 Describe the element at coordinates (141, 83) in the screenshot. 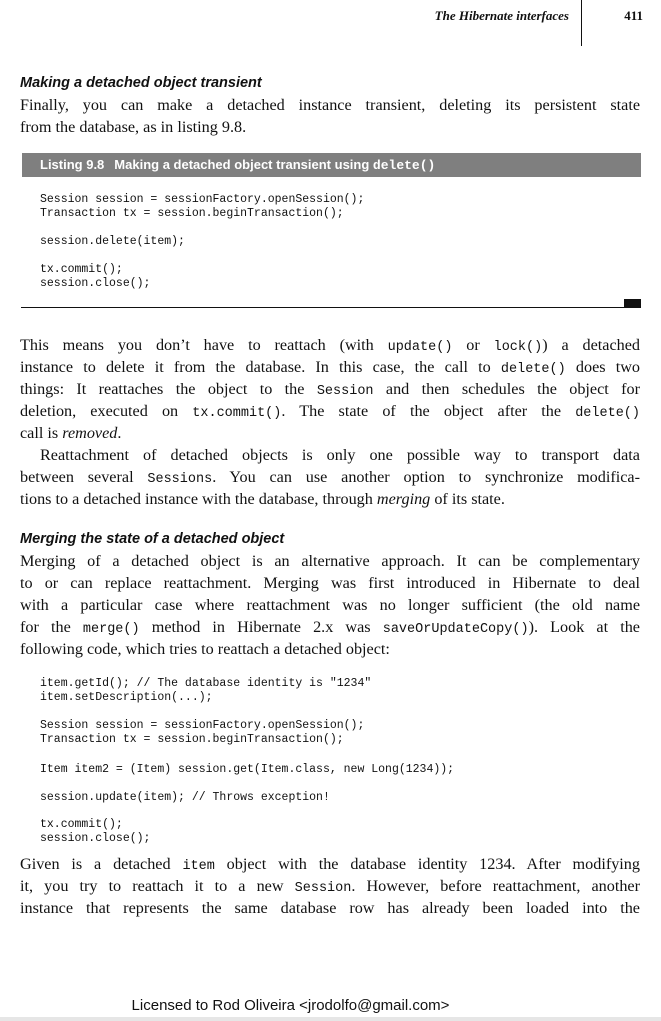

I see `section-heading-detached-transient: Making a detached object transient` at that location.